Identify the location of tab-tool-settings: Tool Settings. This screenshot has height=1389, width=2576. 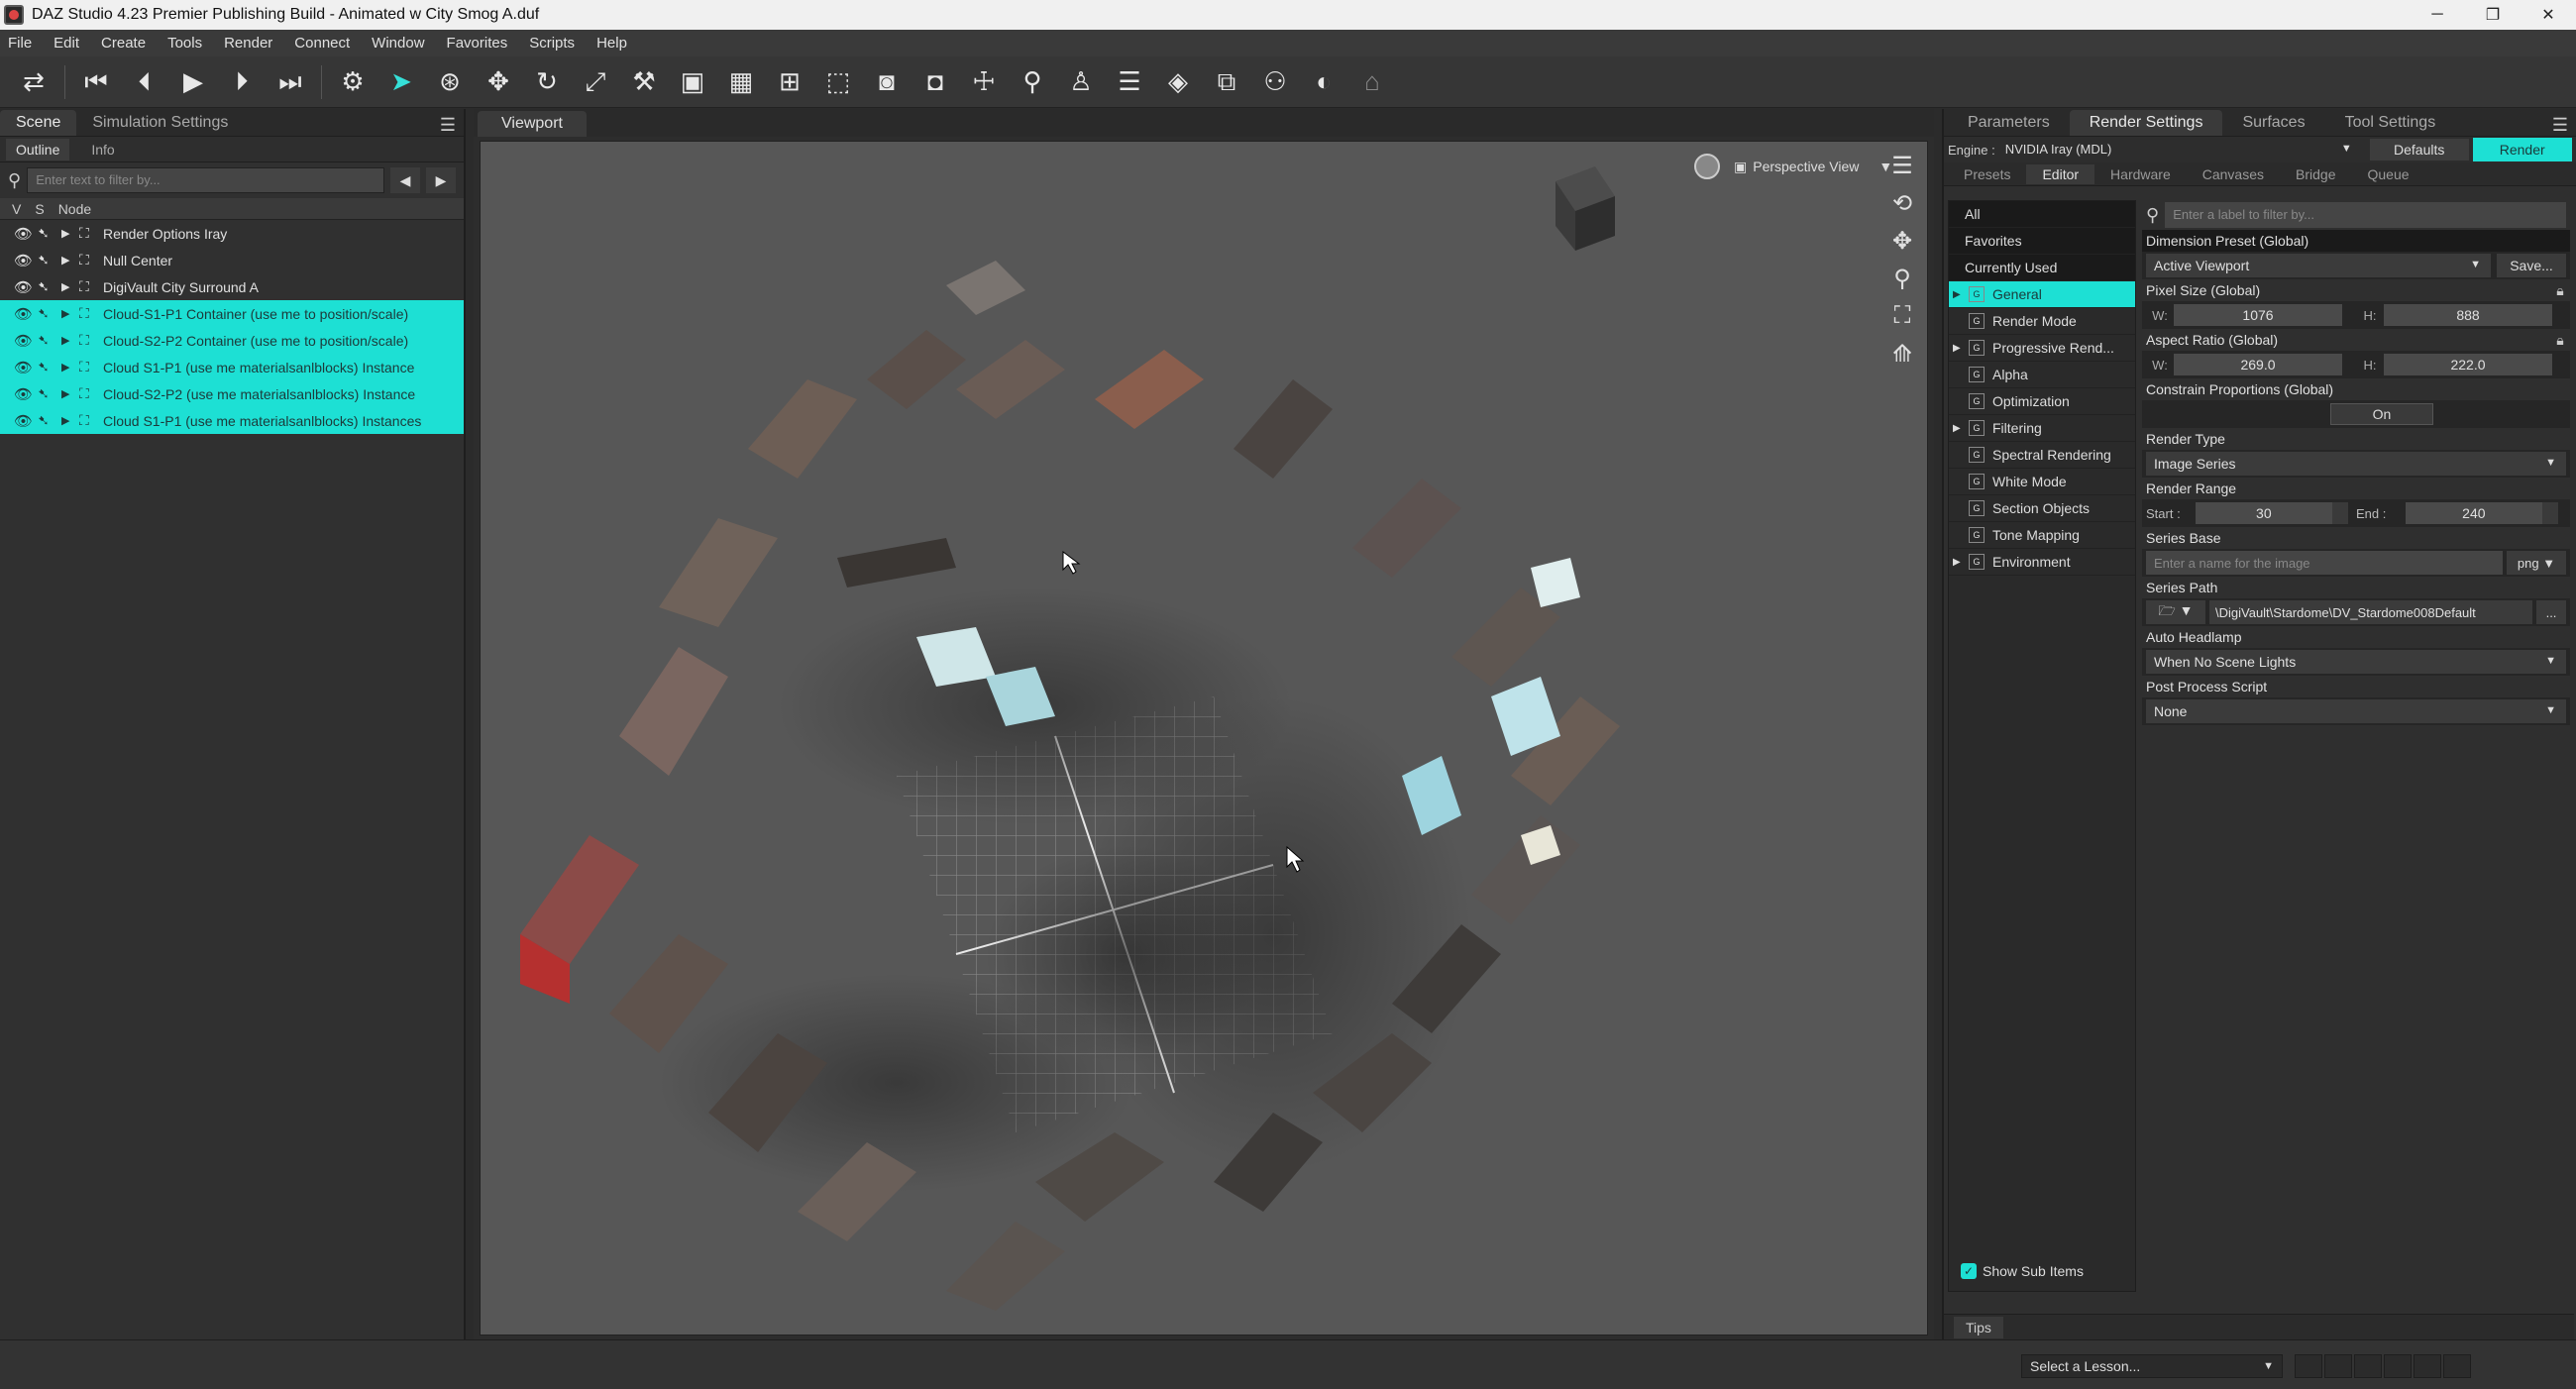
(2390, 123).